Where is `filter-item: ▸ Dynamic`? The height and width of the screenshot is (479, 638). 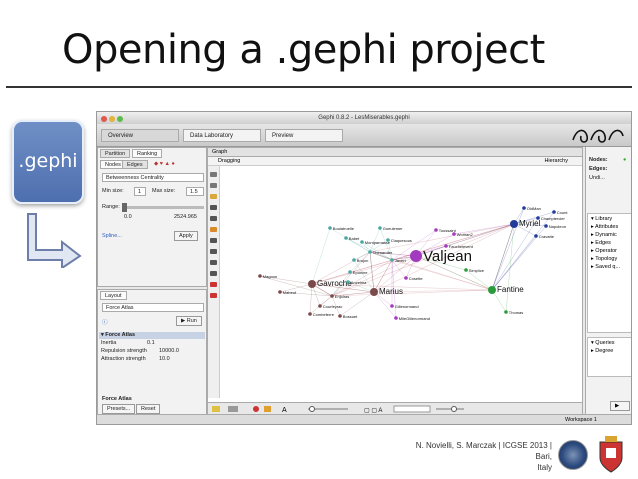
filter-item: ▸ Dynamic is located at coordinates (603, 235).